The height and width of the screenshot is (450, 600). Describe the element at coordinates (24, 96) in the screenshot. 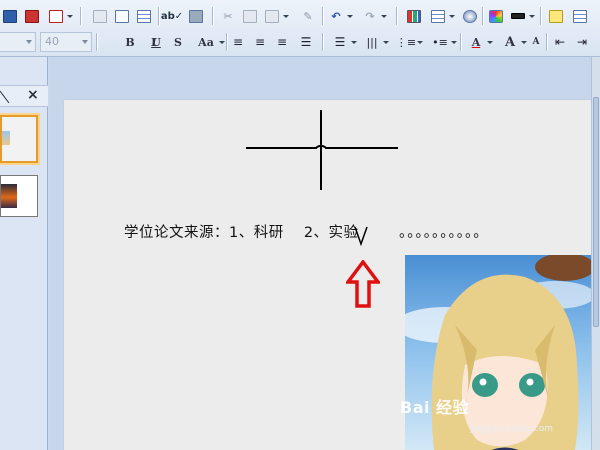

I see `slides-pane-tabs: ×` at that location.